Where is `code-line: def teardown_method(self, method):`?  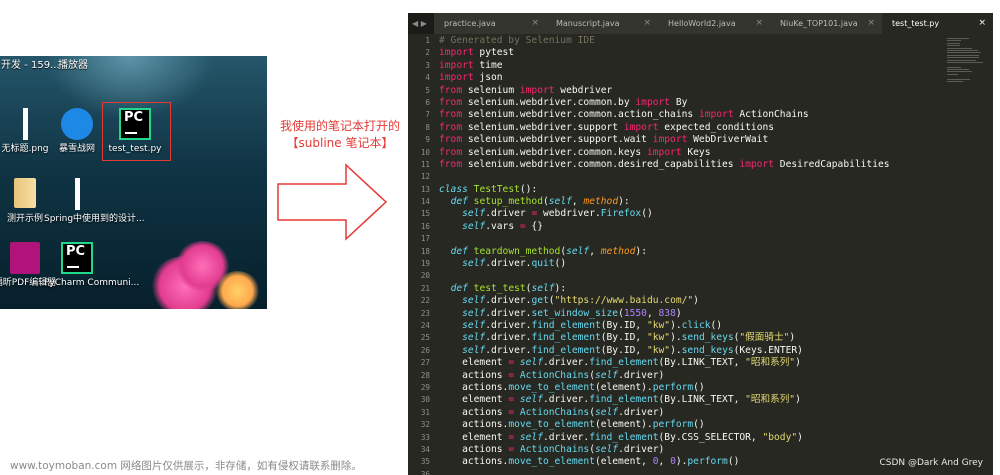 code-line: def teardown_method(self, method): is located at coordinates (548, 251).